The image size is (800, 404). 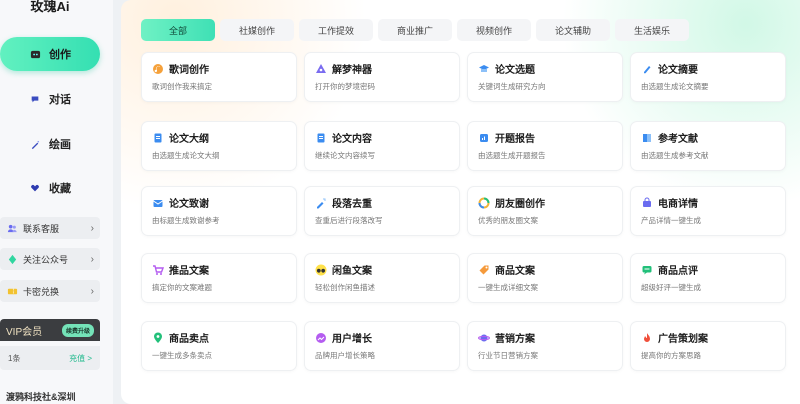 What do you see at coordinates (182, 287) in the screenshot?
I see `card-description: 搞定你的文案难题` at bounding box center [182, 287].